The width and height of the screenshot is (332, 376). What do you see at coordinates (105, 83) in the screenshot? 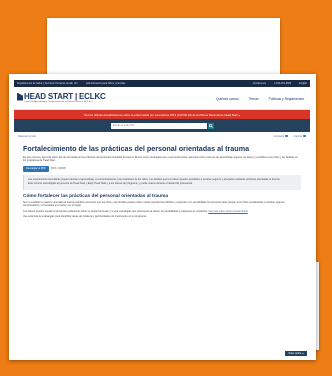
I see `acf-link: Administración para Niños y Familias` at bounding box center [105, 83].